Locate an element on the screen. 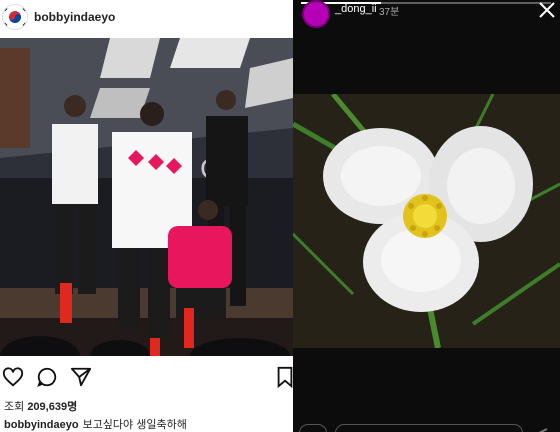  views-label: 조회 is located at coordinates (14, 407).